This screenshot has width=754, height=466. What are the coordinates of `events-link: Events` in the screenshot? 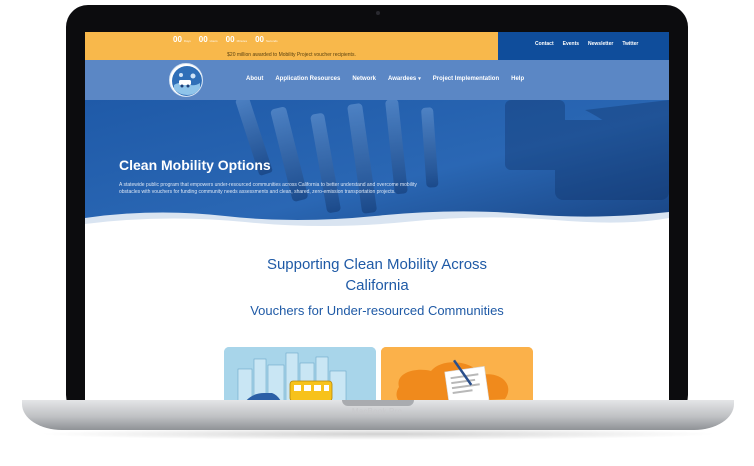 It's located at (571, 44).